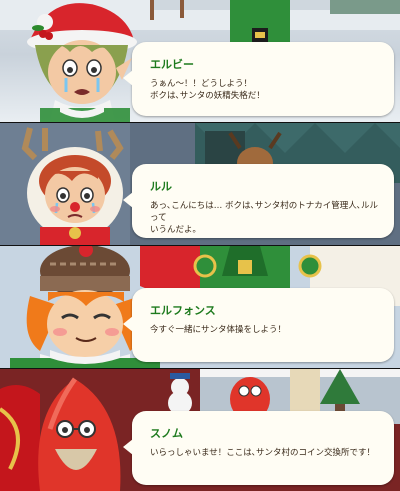 The height and width of the screenshot is (491, 400). I want to click on dialogue-line: あっ､こんにちは… ボクは､サンタ村のトナカイ管理人､ルルって, so click(264, 212).